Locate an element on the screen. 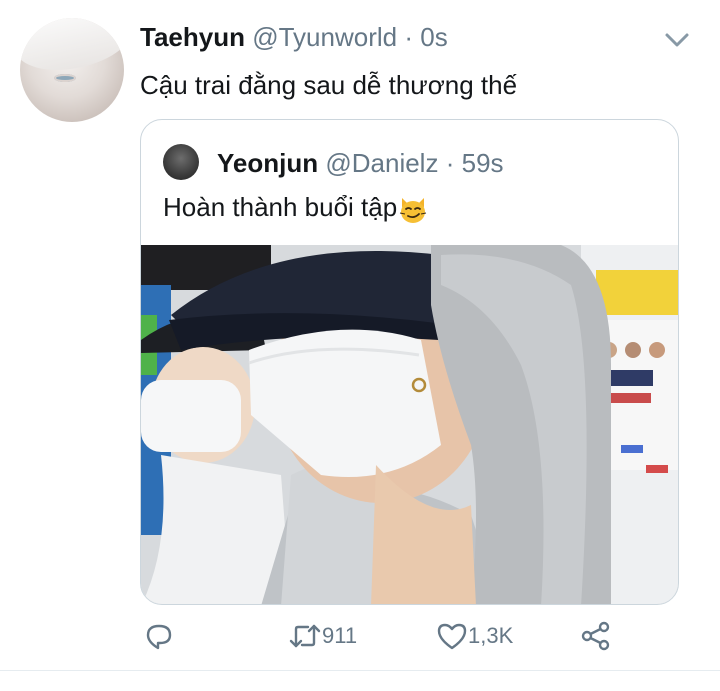 This screenshot has height=691, width=720. share-button is located at coordinates (596, 636).